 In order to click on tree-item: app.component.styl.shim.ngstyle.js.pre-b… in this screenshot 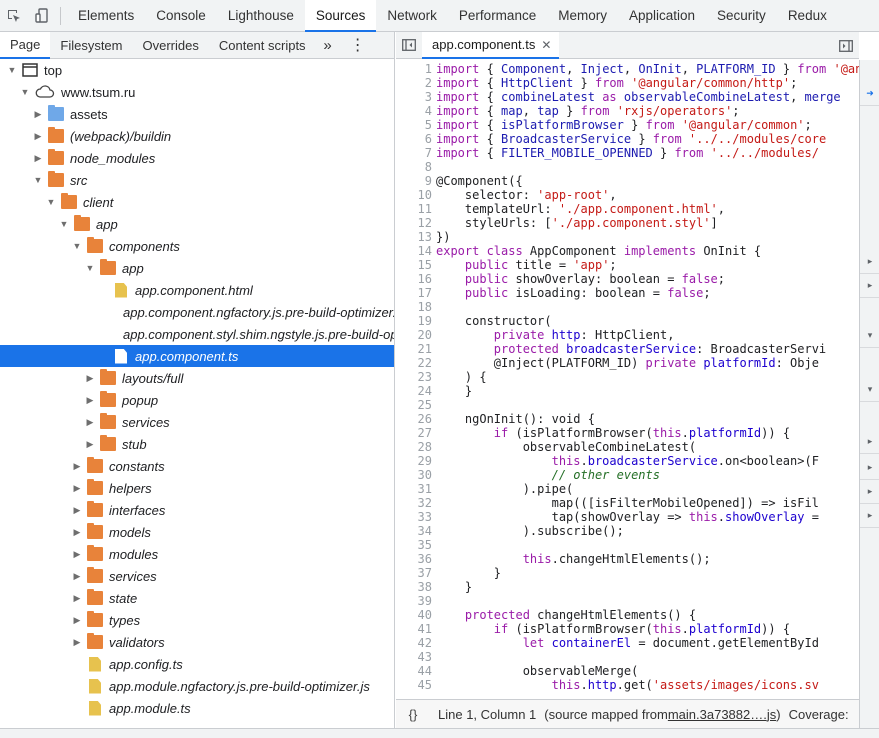, I will do `click(197, 334)`.